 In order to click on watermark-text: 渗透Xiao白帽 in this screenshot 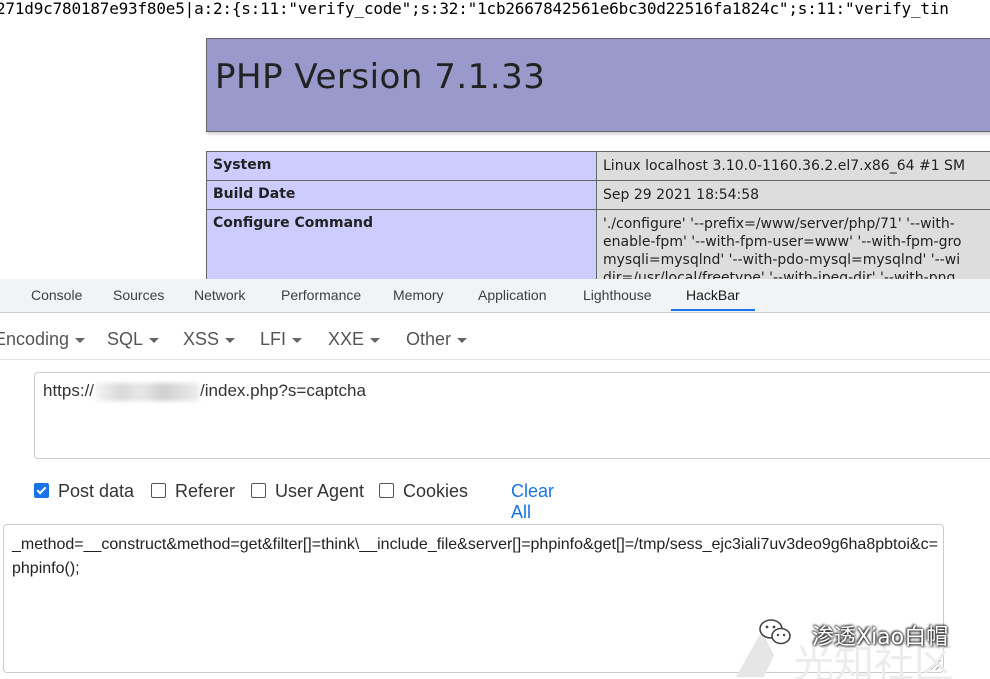, I will do `click(880, 637)`.